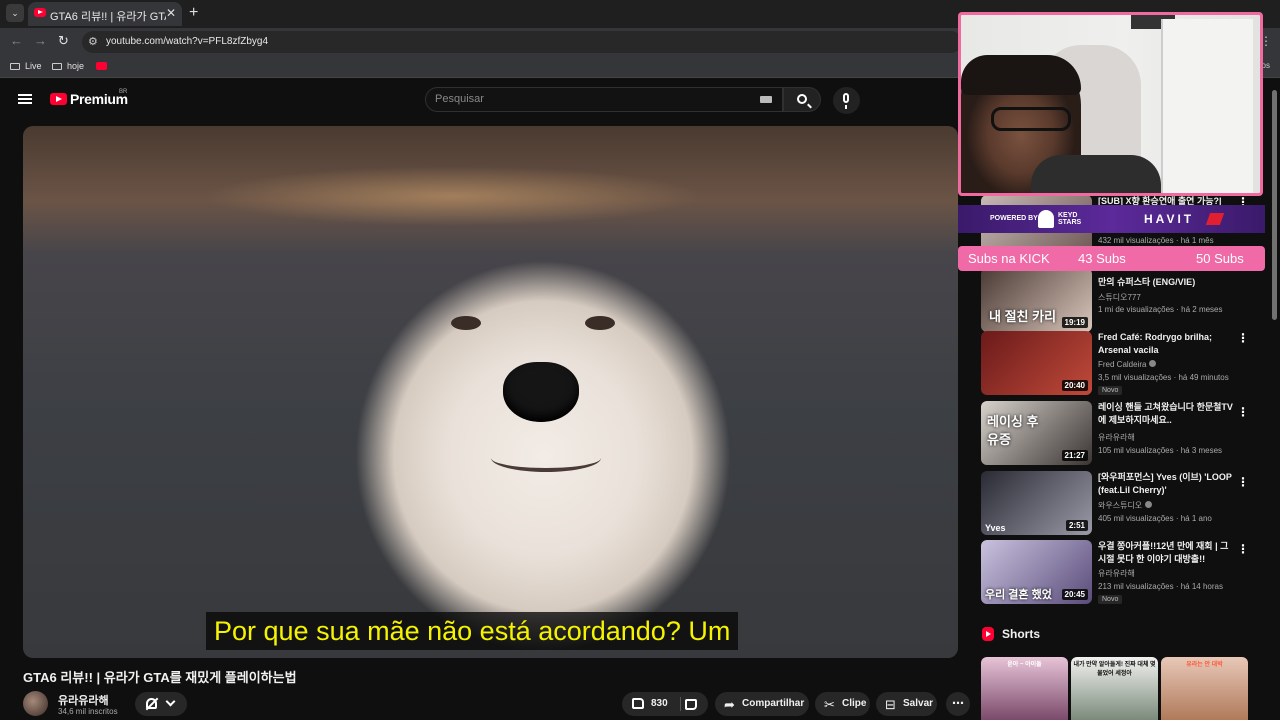 This screenshot has height=720, width=1280. What do you see at coordinates (1119, 297) in the screenshot?
I see `recommendation-channel: 스튜디오777` at bounding box center [1119, 297].